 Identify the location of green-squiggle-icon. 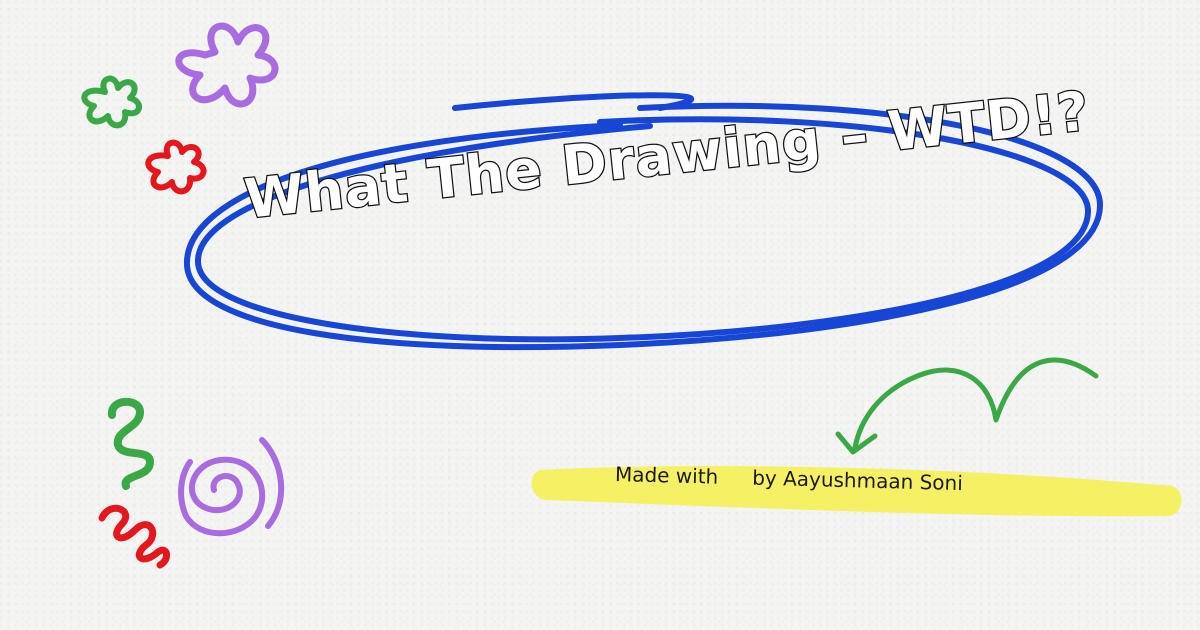
(131, 443).